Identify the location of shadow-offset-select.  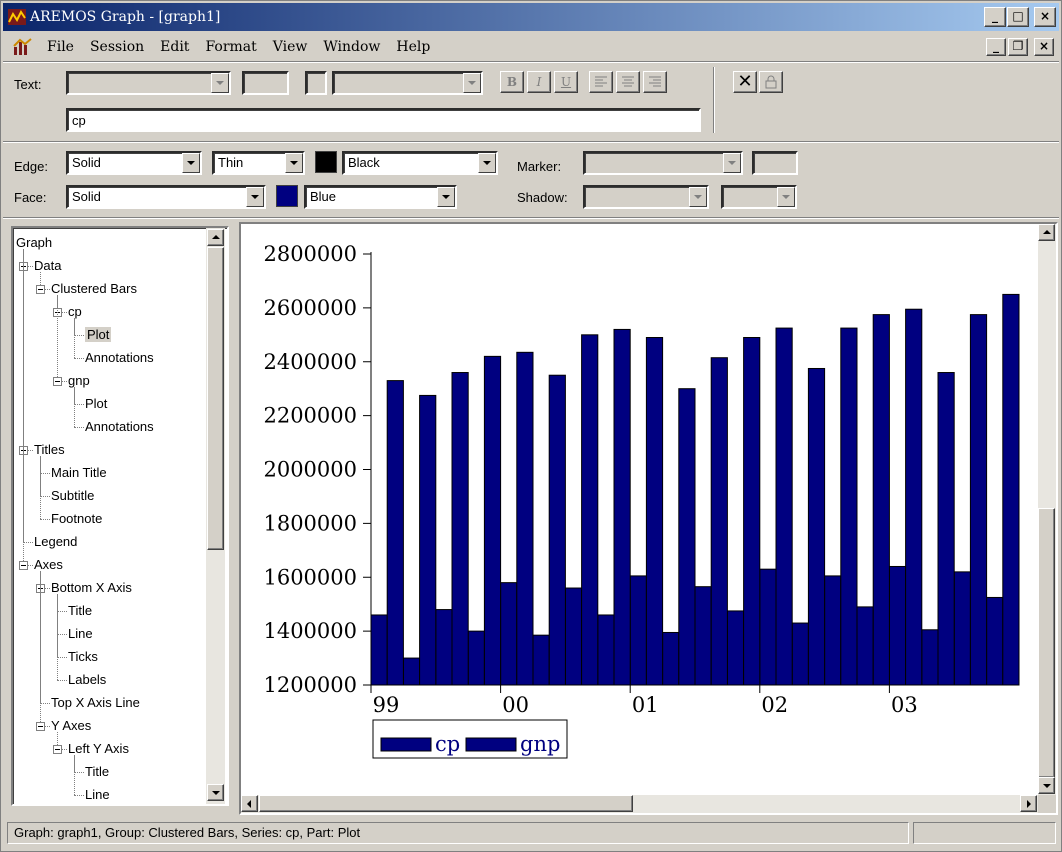
(759, 197).